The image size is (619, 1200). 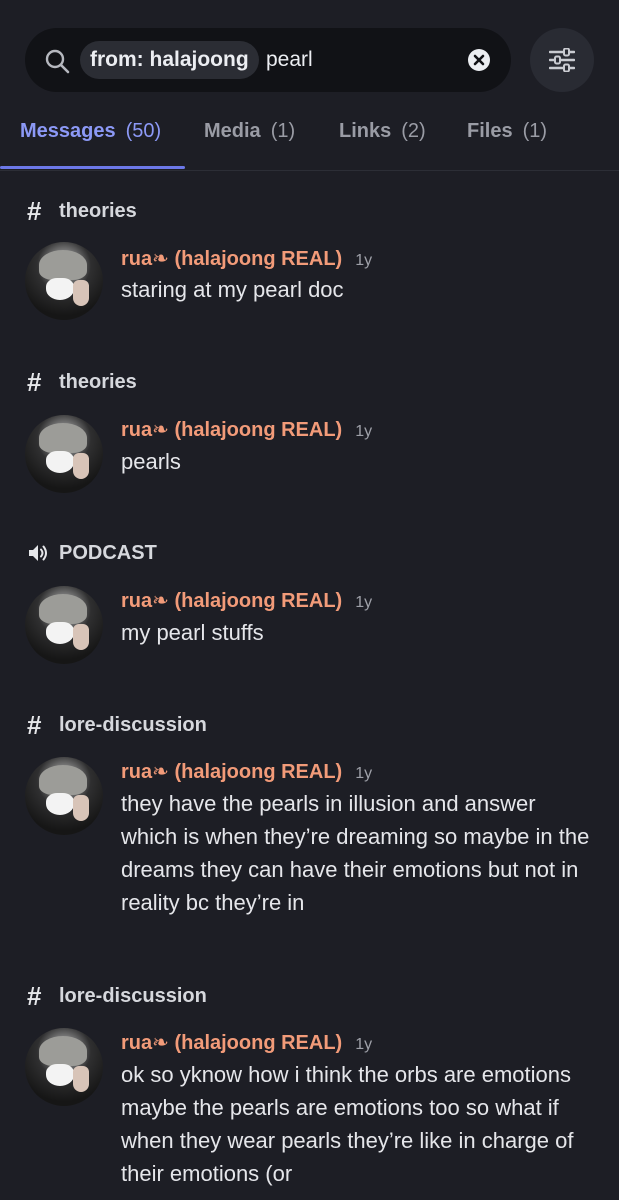 I want to click on sliders-icon, so click(x=562, y=60).